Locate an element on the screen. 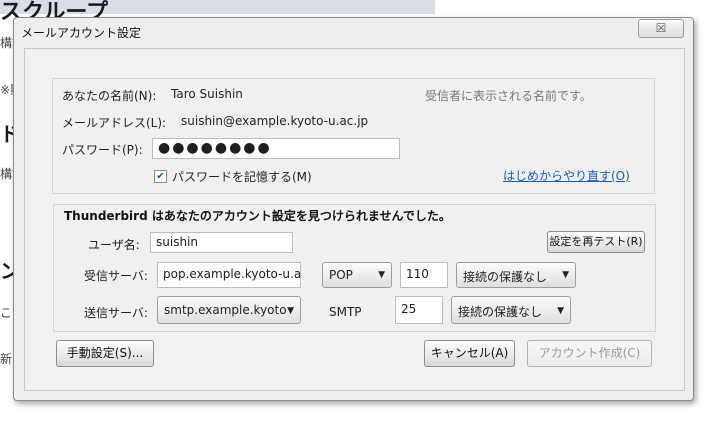 The image size is (710, 422). not-found-notice: Thunderbird はあなたのアカウント設定を見つけられませんでした。 is located at coordinates (257, 216).